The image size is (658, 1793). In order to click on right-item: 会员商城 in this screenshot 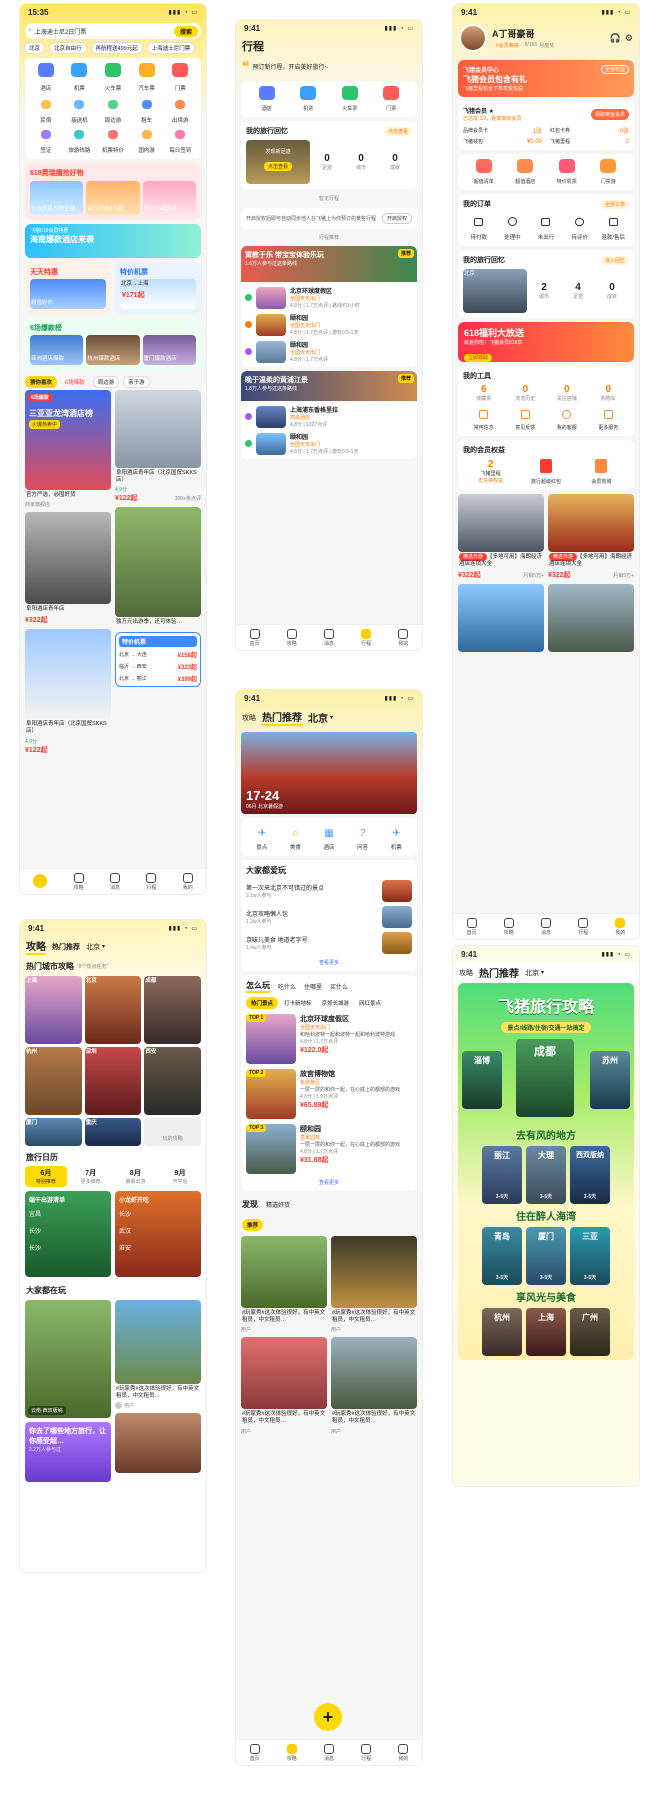, I will do `click(601, 472)`.